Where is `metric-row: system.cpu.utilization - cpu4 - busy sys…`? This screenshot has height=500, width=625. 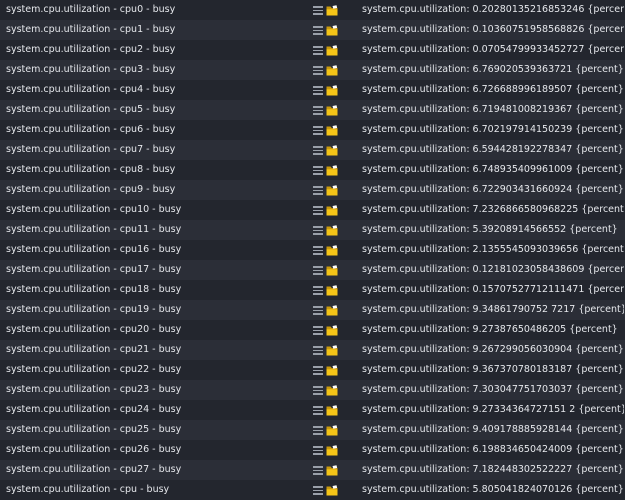 metric-row: system.cpu.utilization - cpu4 - busy sys… is located at coordinates (312, 90).